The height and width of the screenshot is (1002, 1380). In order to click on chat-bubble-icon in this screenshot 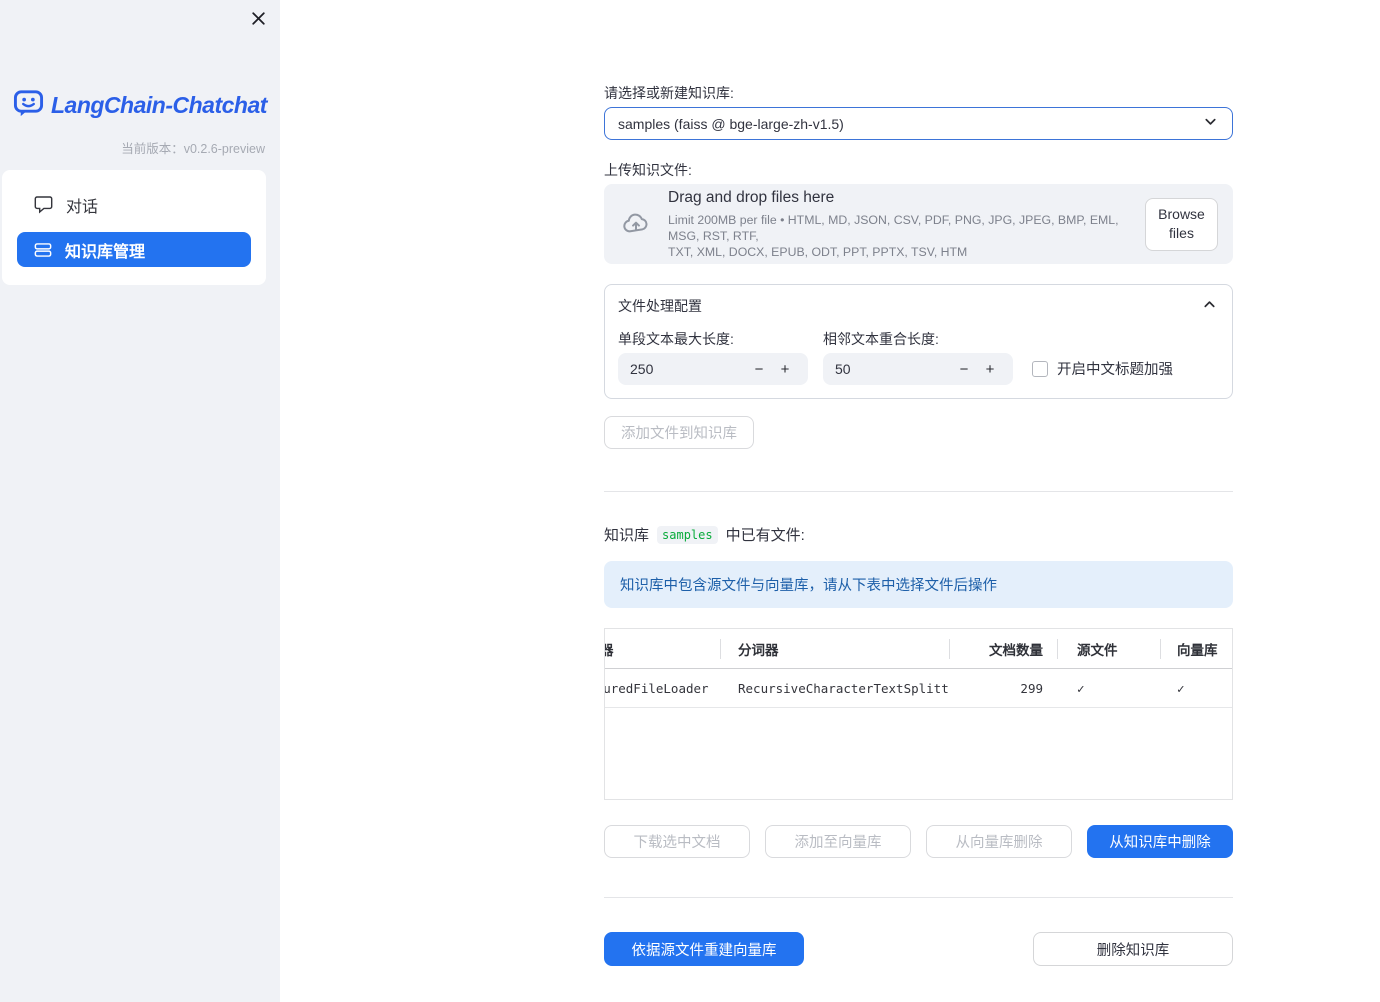, I will do `click(43, 204)`.